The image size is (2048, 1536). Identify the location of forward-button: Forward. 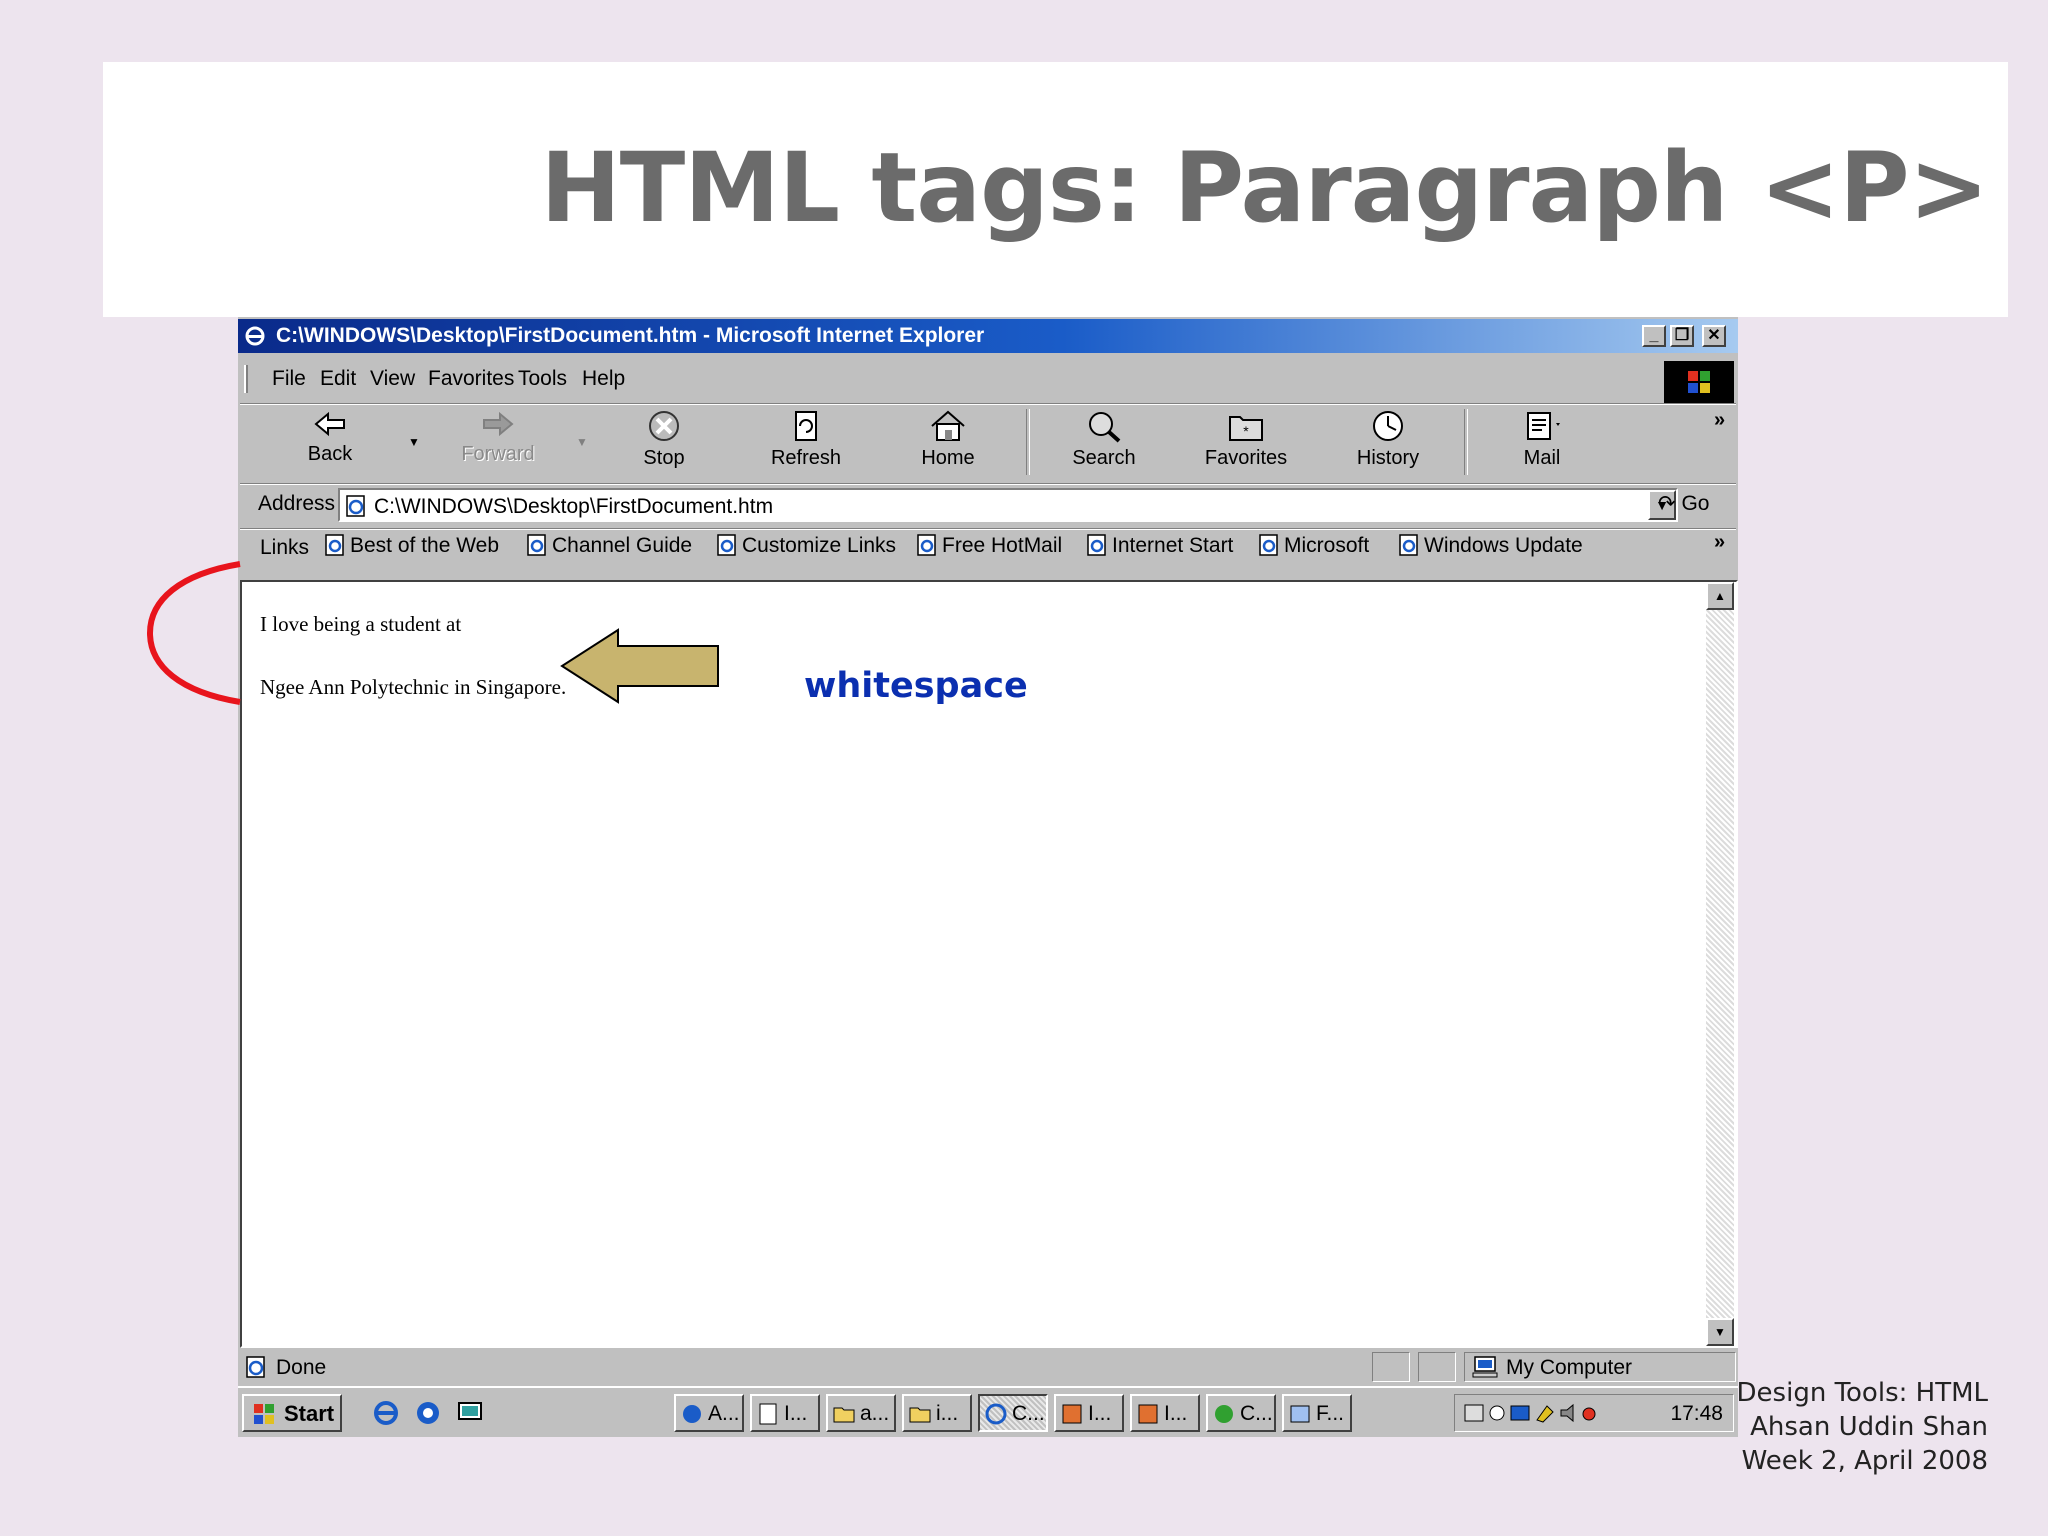
(498, 444).